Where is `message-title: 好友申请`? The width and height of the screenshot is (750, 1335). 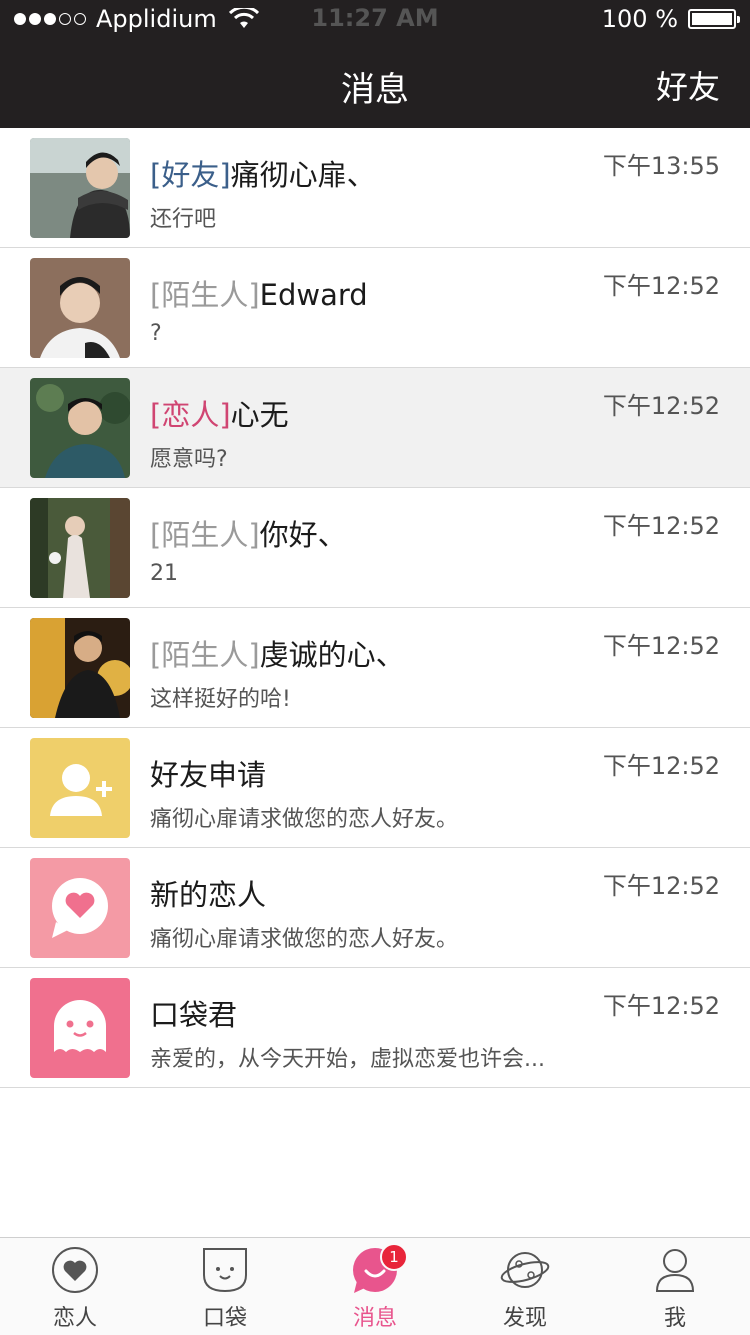
message-title: 好友申请 is located at coordinates (208, 775).